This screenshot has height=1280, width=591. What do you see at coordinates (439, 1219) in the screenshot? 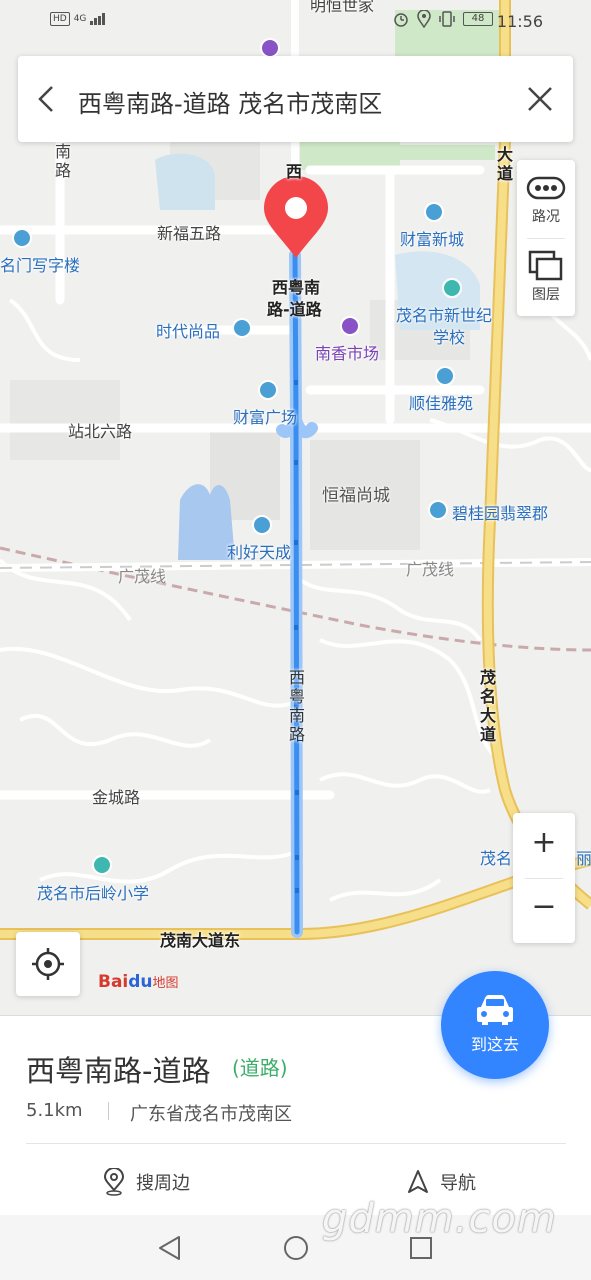
I see `watermark: gdmm.com` at bounding box center [439, 1219].